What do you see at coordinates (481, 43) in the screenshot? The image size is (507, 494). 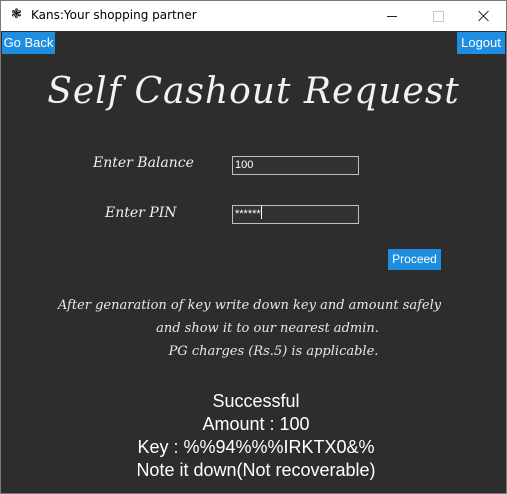 I see `logout-button: Logout` at bounding box center [481, 43].